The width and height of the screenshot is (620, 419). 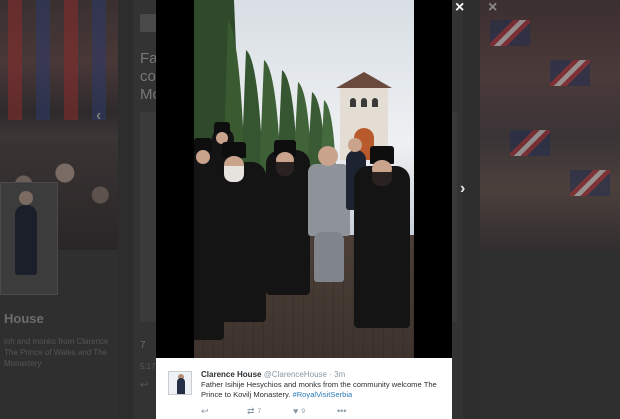 I want to click on background-account-name: House, so click(x=24, y=318).